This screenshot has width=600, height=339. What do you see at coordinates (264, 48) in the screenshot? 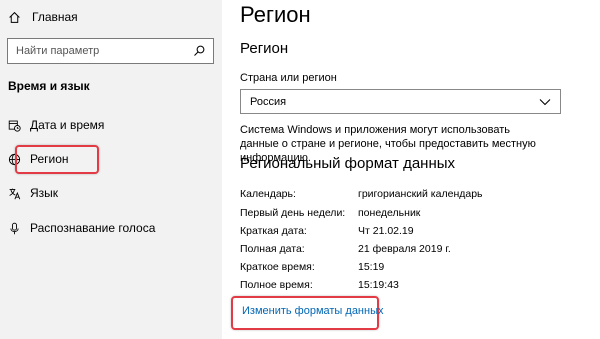
I see `region-section-title: Регион` at bounding box center [264, 48].